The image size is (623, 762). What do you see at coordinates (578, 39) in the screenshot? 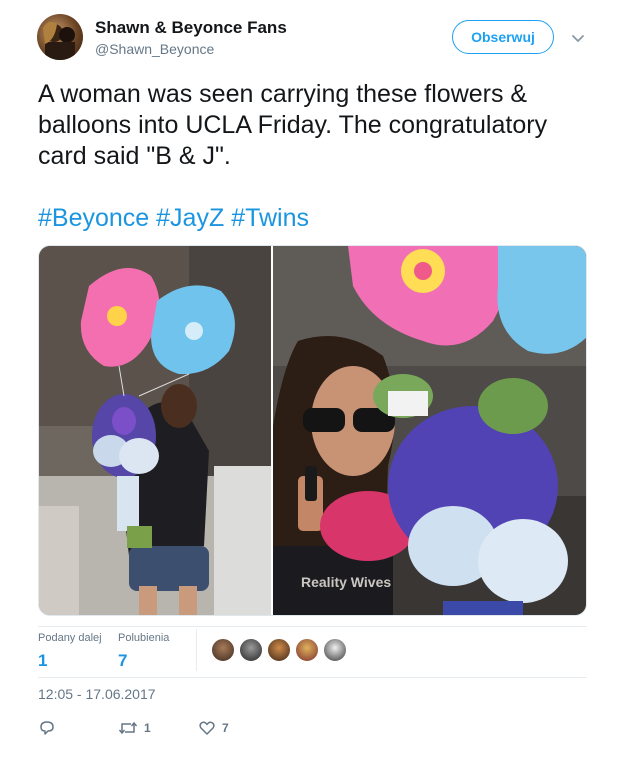
I see `chevron-down-icon` at bounding box center [578, 39].